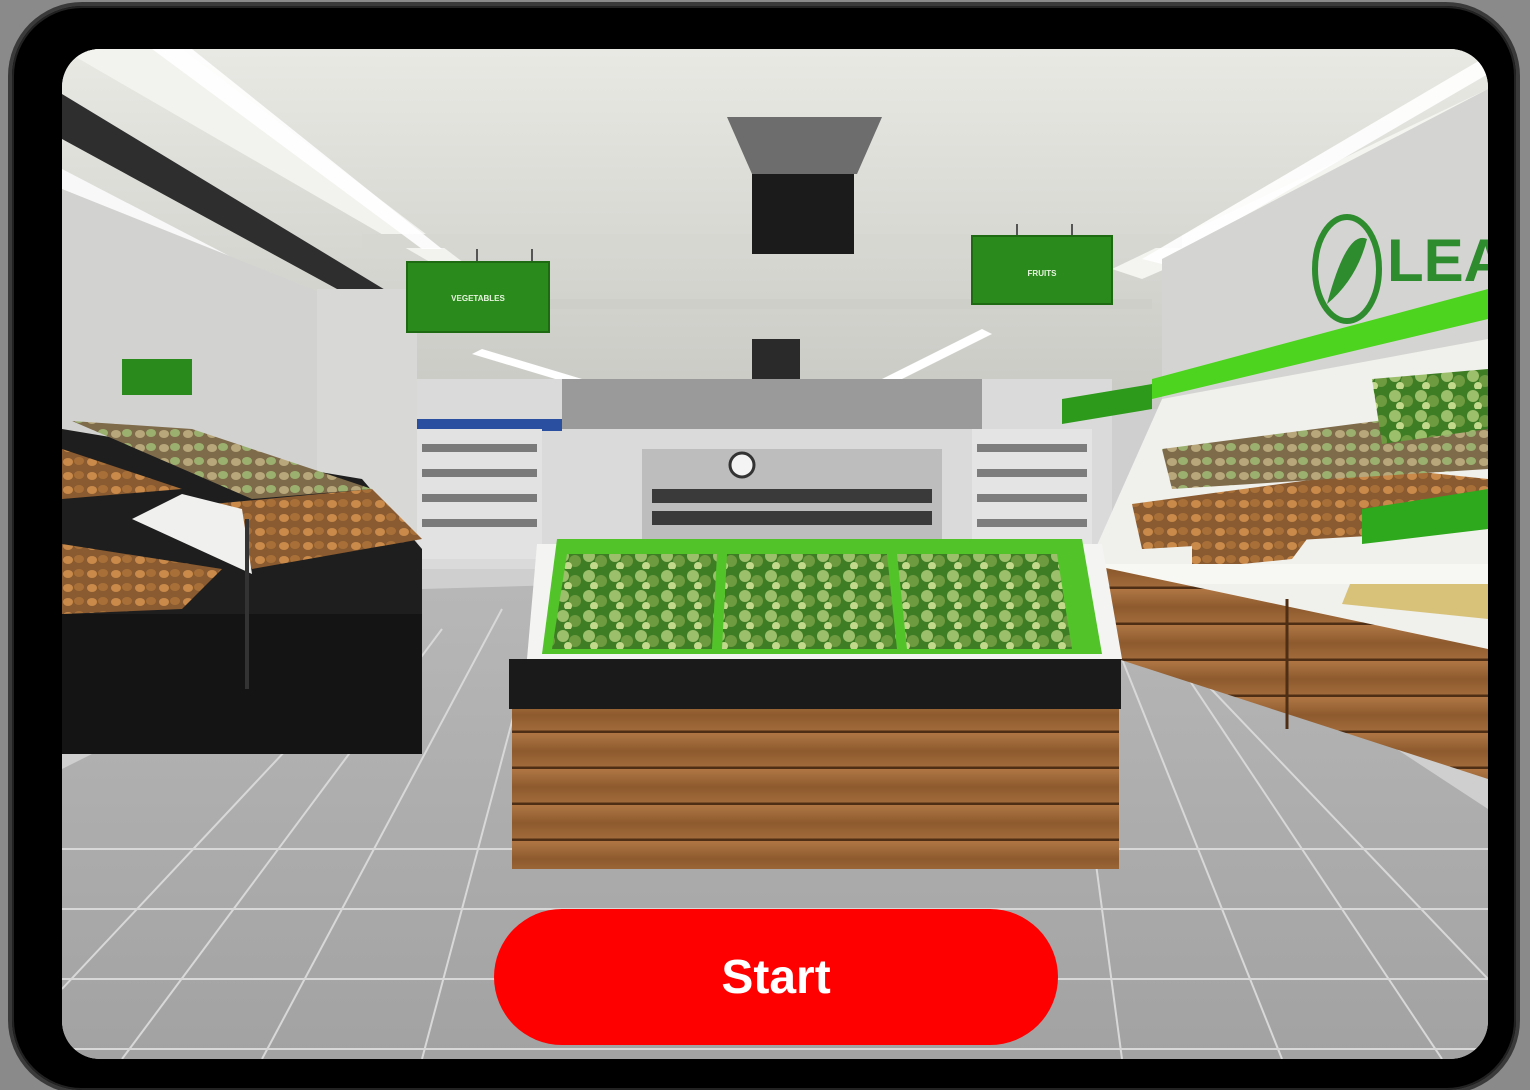 This screenshot has width=1530, height=1090. Describe the element at coordinates (815, 704) in the screenshot. I see `center-produce-bin` at that location.